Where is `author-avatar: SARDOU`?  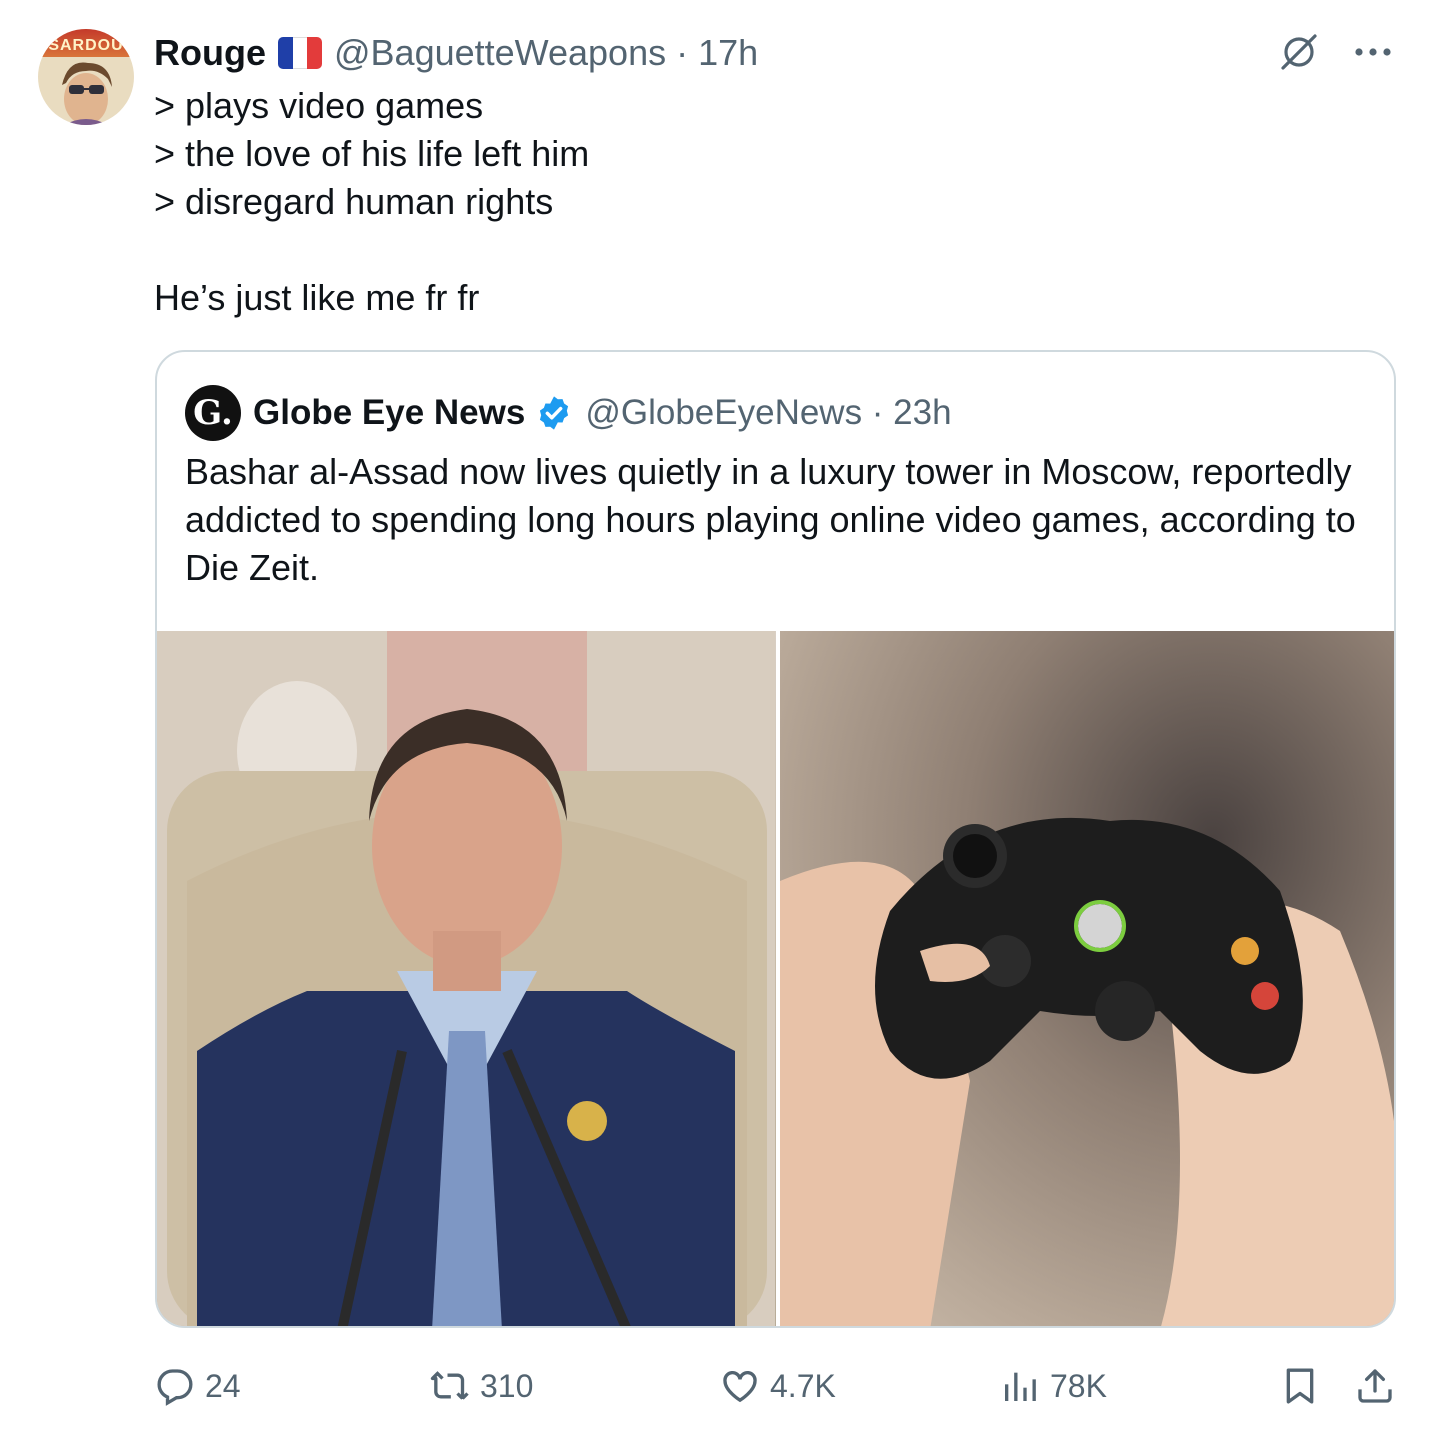
author-avatar: SARDOU is located at coordinates (86, 77).